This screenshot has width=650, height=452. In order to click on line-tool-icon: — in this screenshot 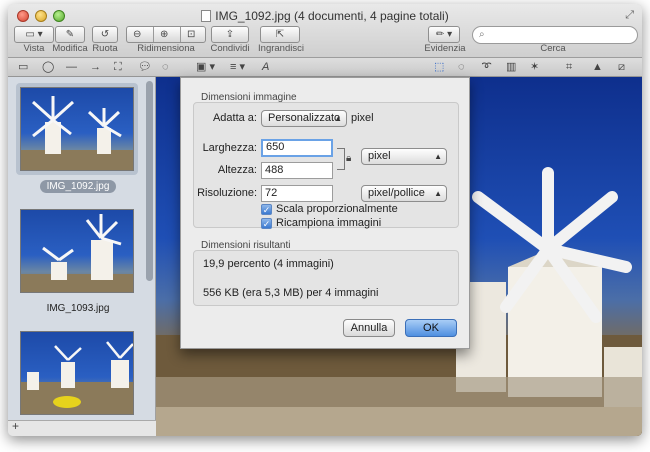, I will do `click(71, 67)`.